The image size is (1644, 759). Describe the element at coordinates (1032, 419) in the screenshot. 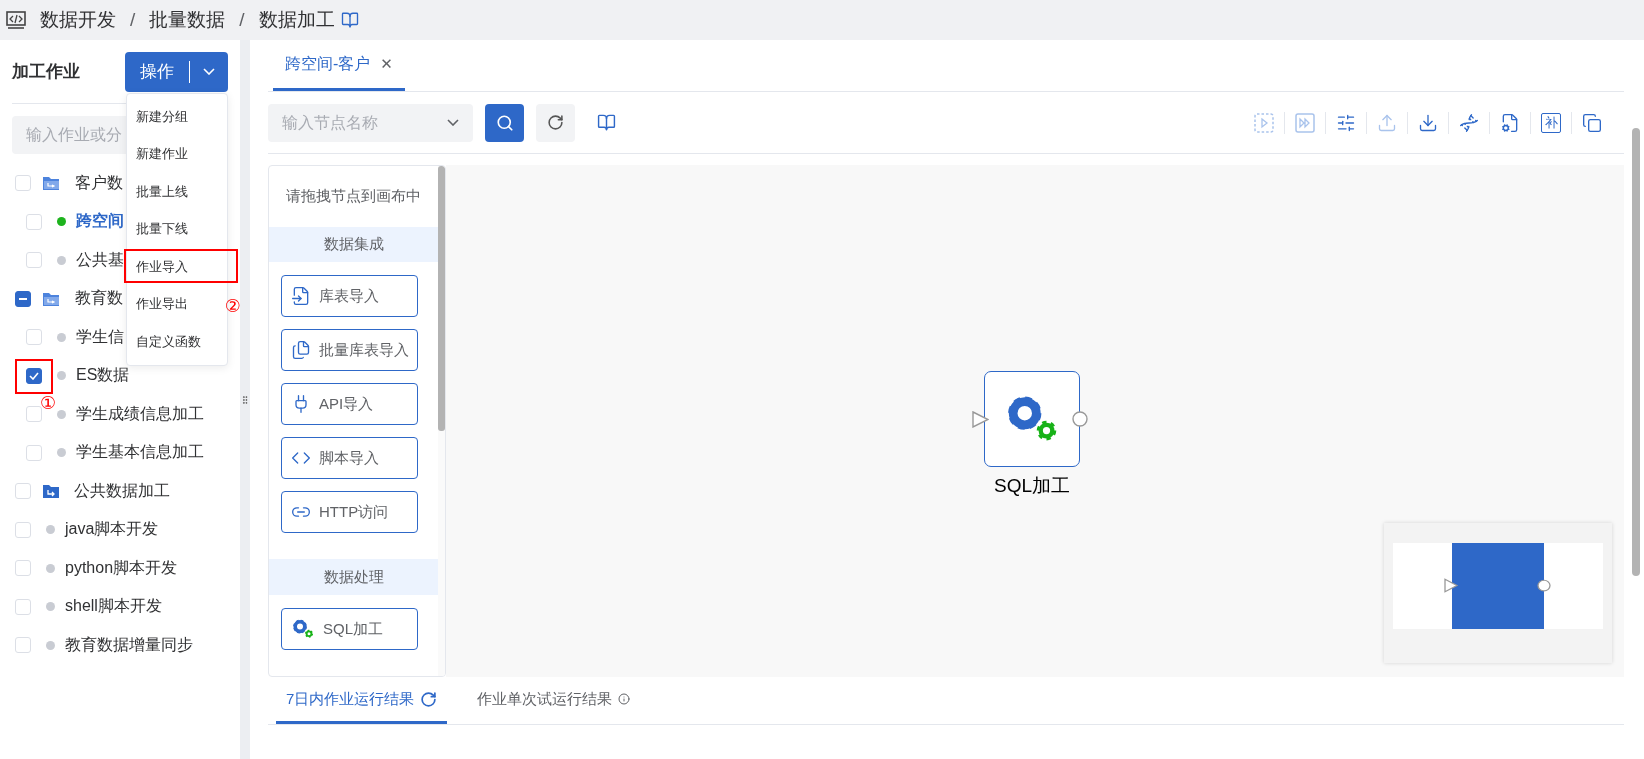

I see `sql-node` at that location.